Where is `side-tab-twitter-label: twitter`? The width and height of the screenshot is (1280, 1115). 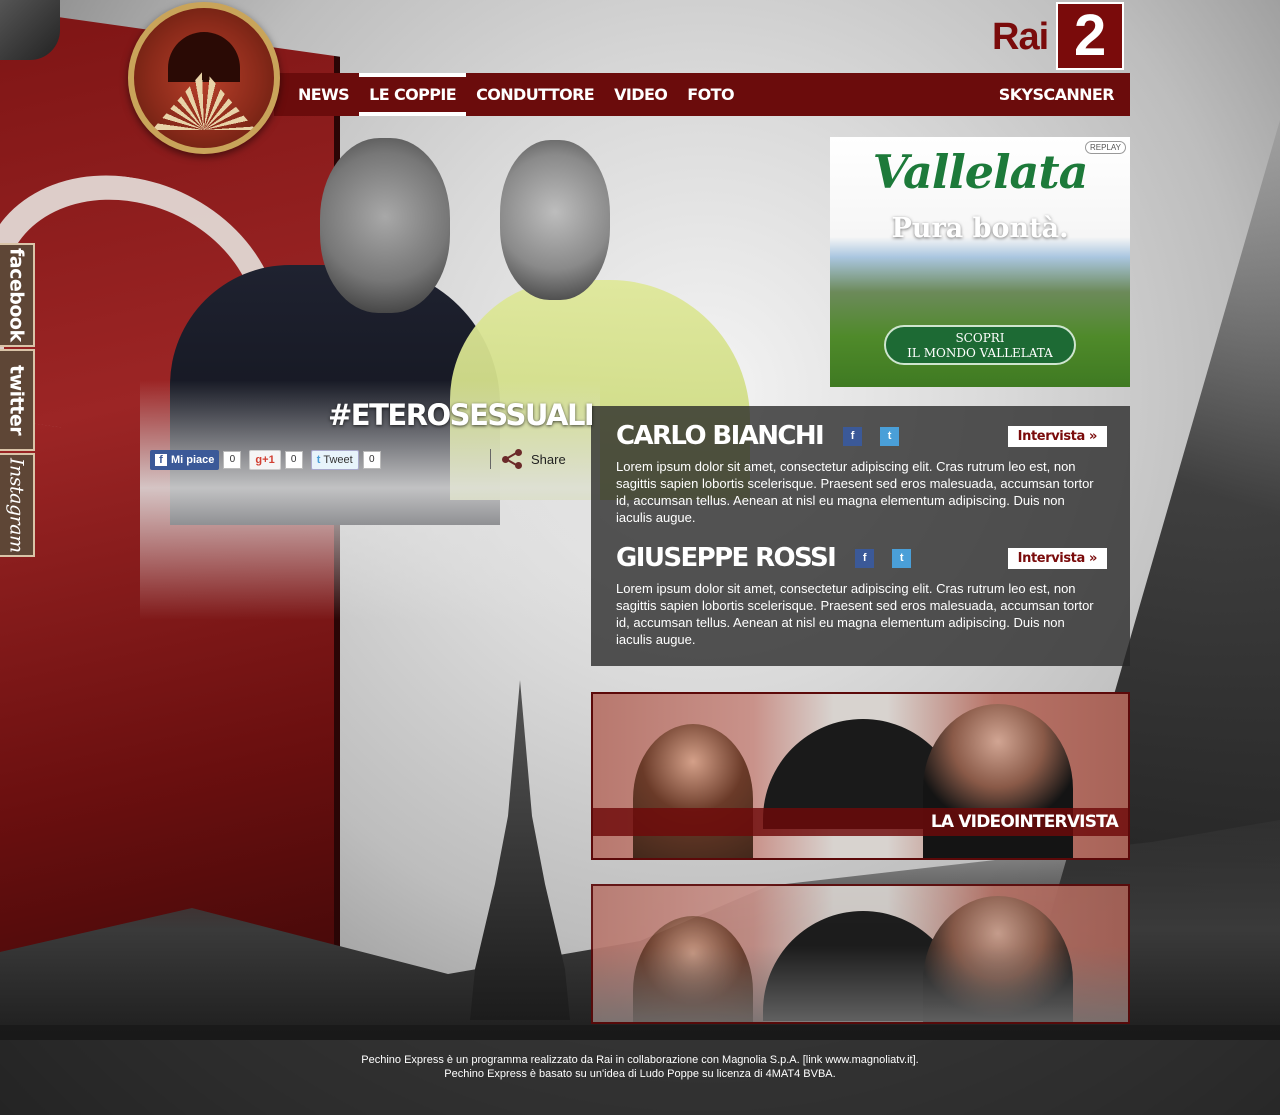 side-tab-twitter-label: twitter is located at coordinates (16, 400).